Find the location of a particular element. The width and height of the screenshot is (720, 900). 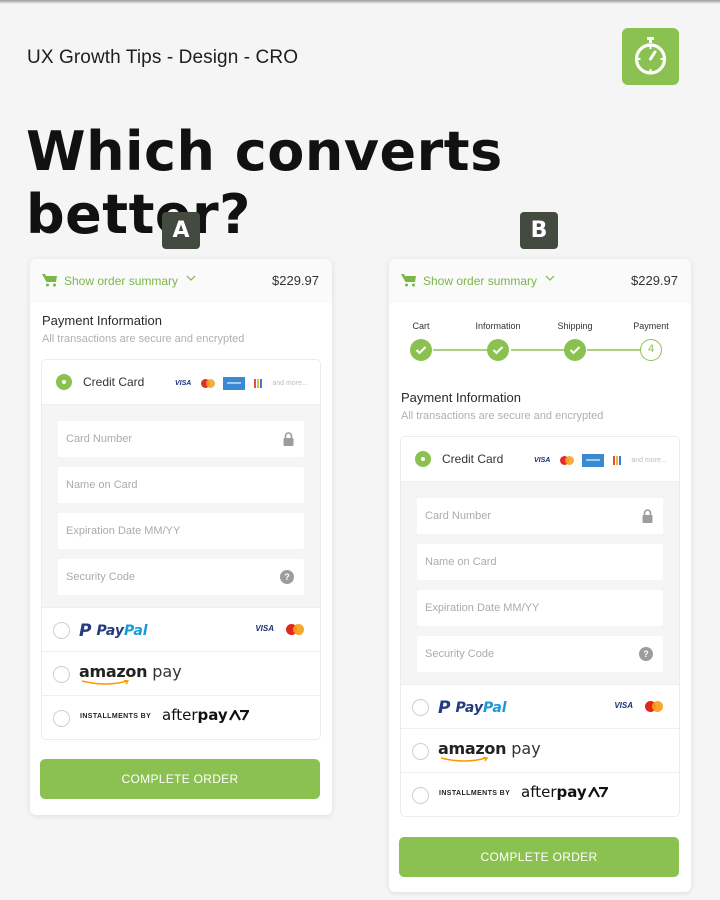

checkout-progress-steps: Cart Information Shipping Payment 4 is located at coordinates (540, 344).